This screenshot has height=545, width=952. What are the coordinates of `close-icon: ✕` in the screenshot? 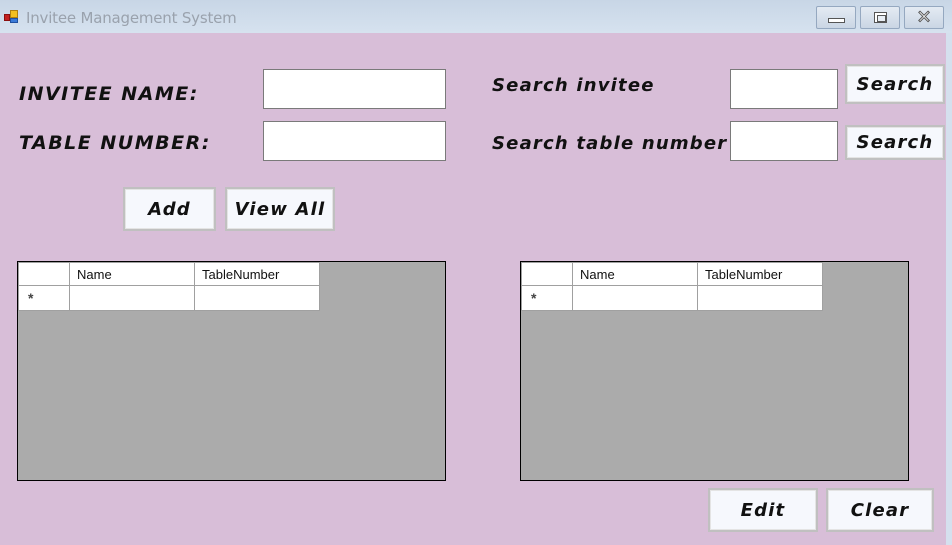 It's located at (924, 17).